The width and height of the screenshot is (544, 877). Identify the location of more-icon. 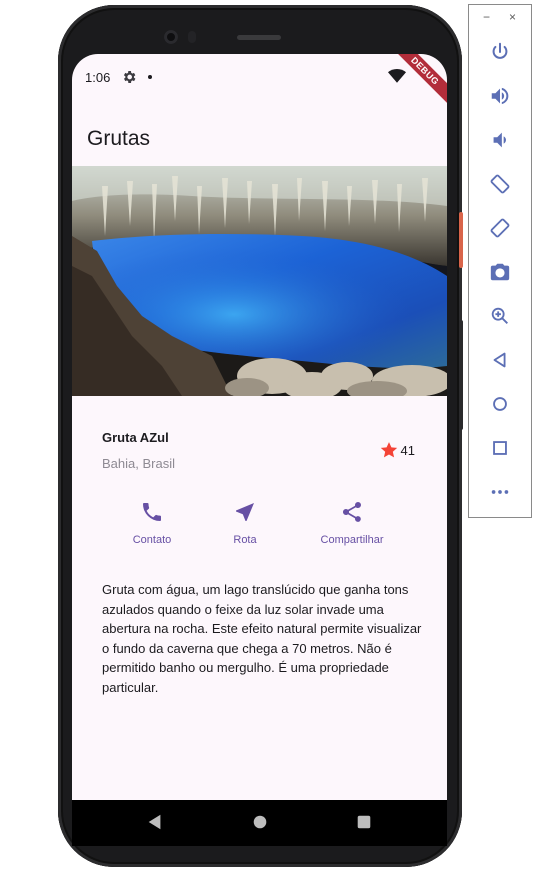
(500, 492).